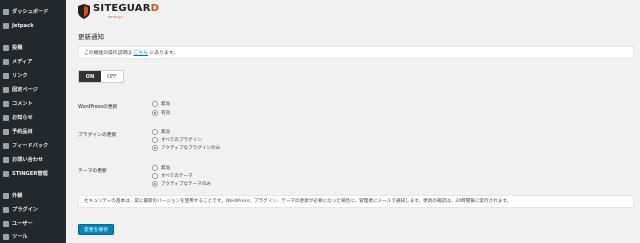 Image resolution: width=640 pixels, height=243 pixels. Describe the element at coordinates (177, 139) in the screenshot. I see `plugin-option-all: すべてのプラグイン` at that location.